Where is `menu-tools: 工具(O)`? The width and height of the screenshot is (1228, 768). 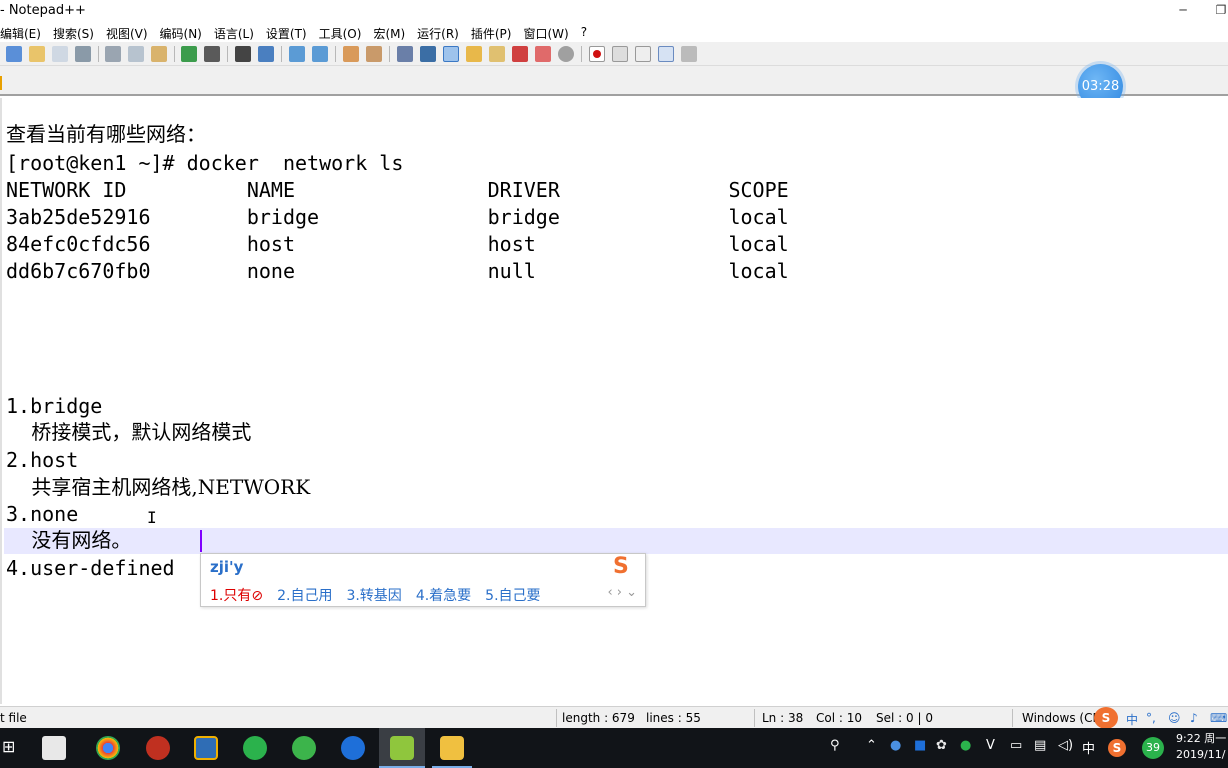 menu-tools: 工具(O) is located at coordinates (340, 32).